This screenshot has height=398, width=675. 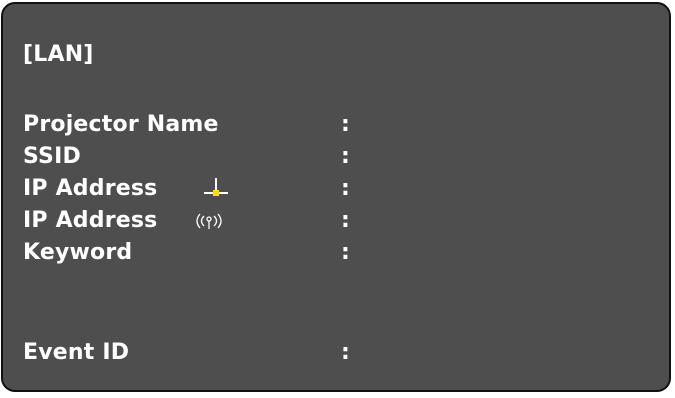 What do you see at coordinates (216, 187) in the screenshot?
I see `wired-lan-icon` at bounding box center [216, 187].